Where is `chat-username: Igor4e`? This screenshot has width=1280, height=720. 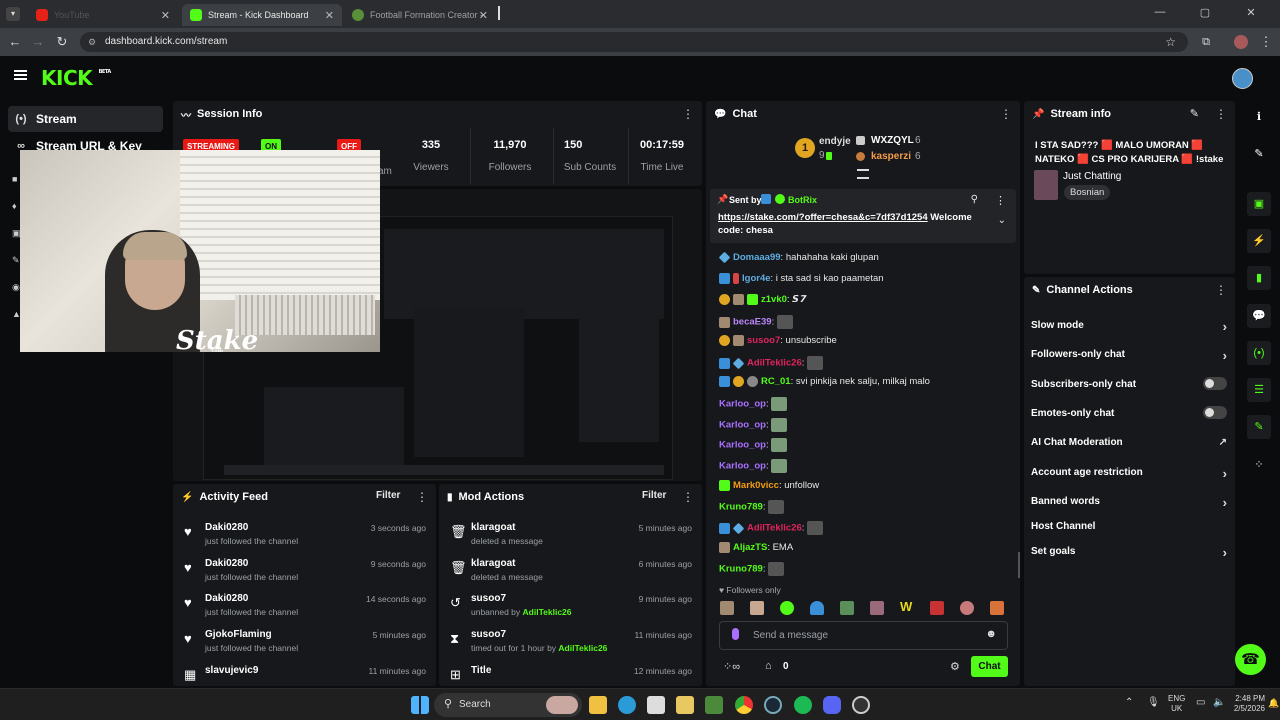 chat-username: Igor4e is located at coordinates (756, 278).